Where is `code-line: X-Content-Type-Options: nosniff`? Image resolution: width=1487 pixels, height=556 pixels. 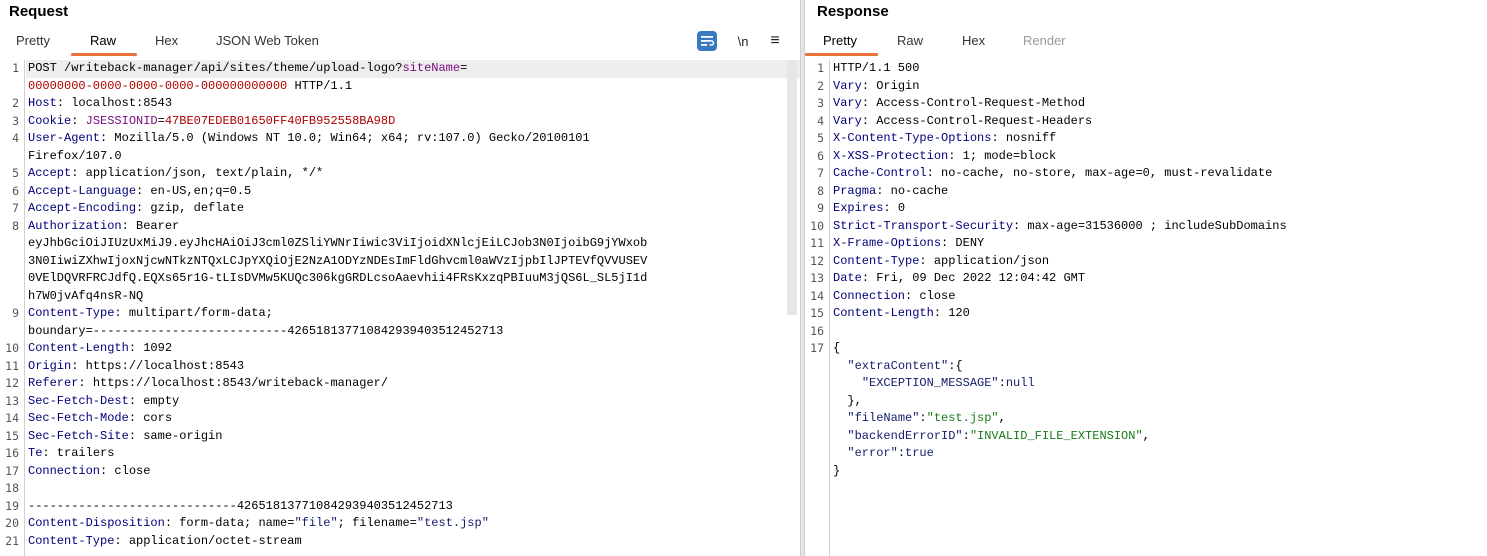 code-line: X-Content-Type-Options: nosniff is located at coordinates (1159, 139).